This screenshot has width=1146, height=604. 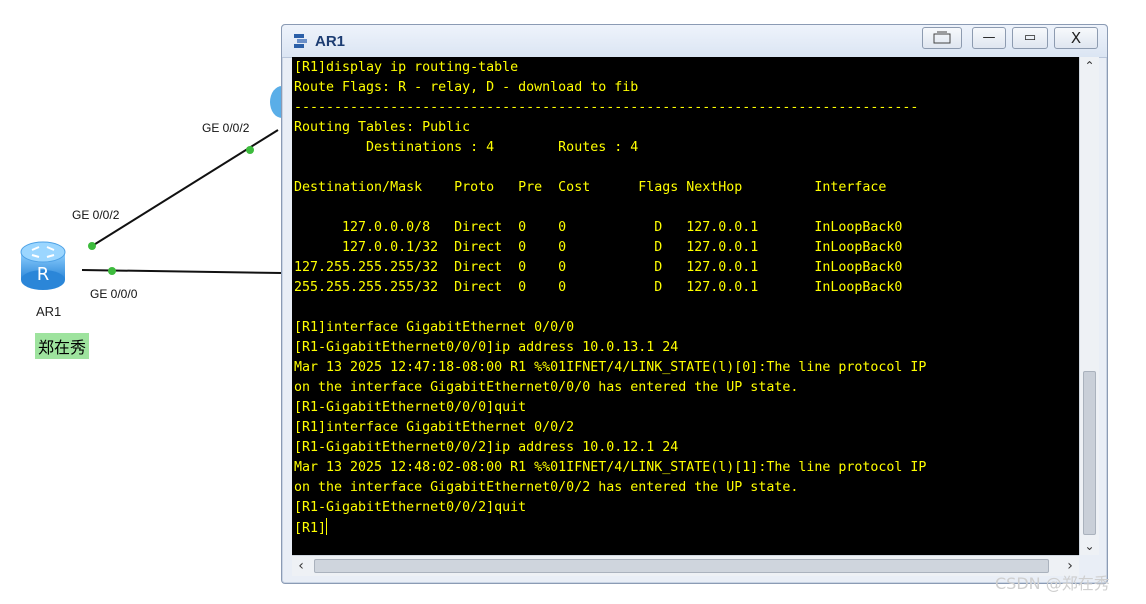 What do you see at coordinates (406, 67) in the screenshot?
I see `terminal-line: [R1]display ip routing-table` at bounding box center [406, 67].